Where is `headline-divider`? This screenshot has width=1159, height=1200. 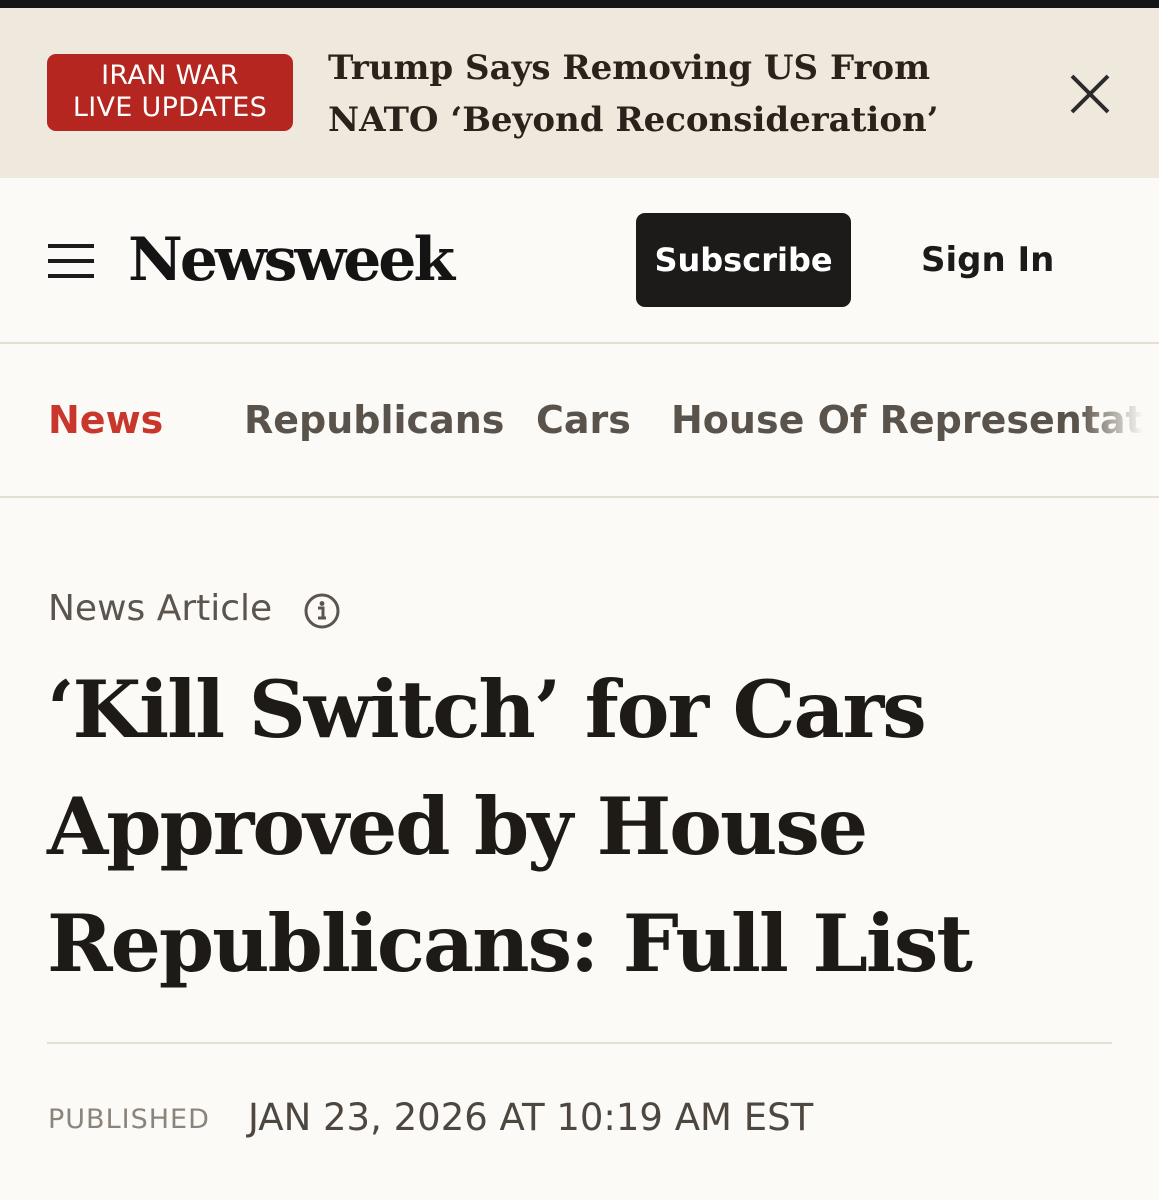
headline-divider is located at coordinates (579, 1043).